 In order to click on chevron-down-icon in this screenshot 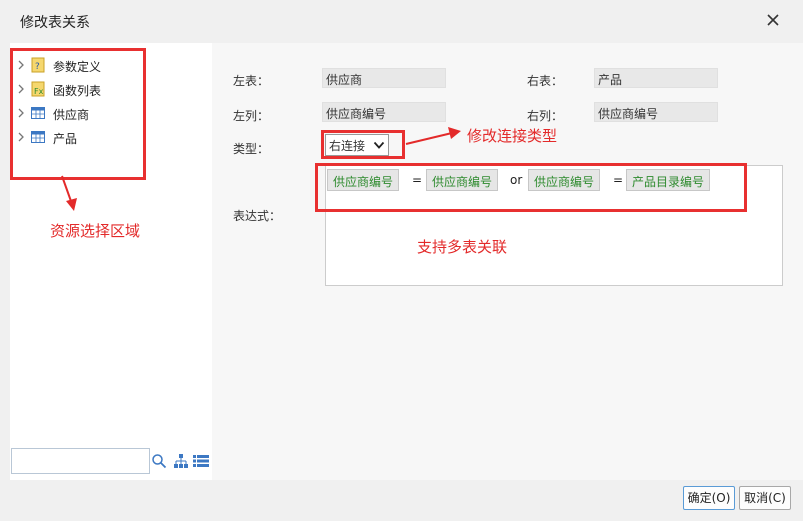, I will do `click(379, 145)`.